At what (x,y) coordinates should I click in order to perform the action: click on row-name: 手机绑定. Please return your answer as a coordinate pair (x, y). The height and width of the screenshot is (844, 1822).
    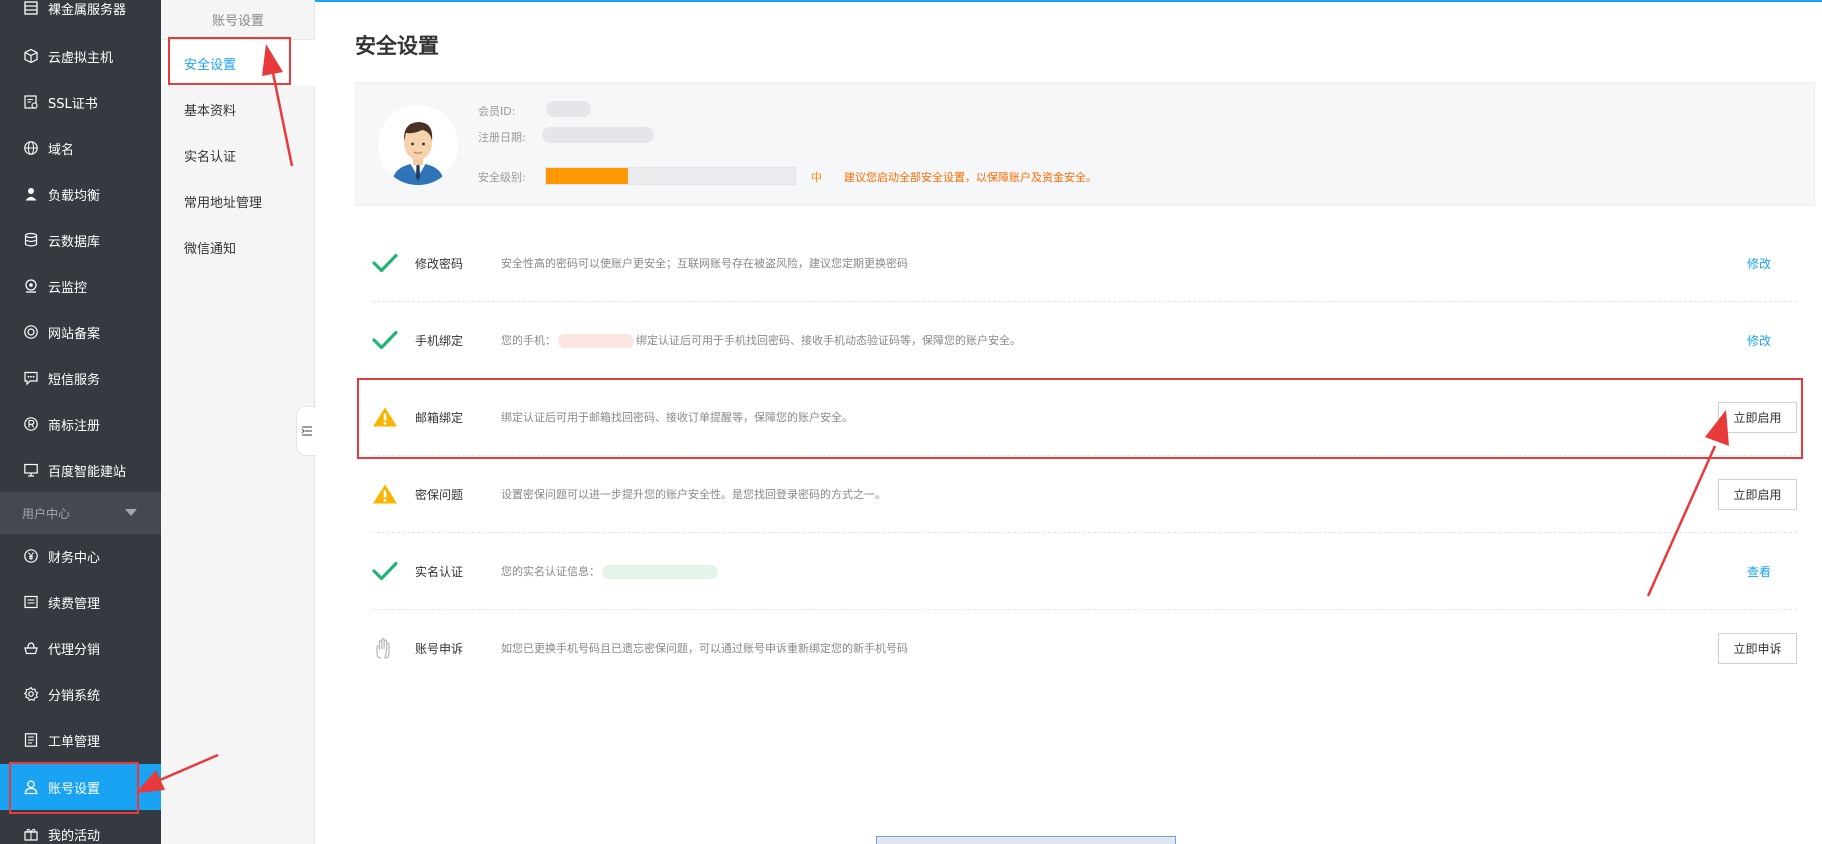
    Looking at the image, I should click on (439, 341).